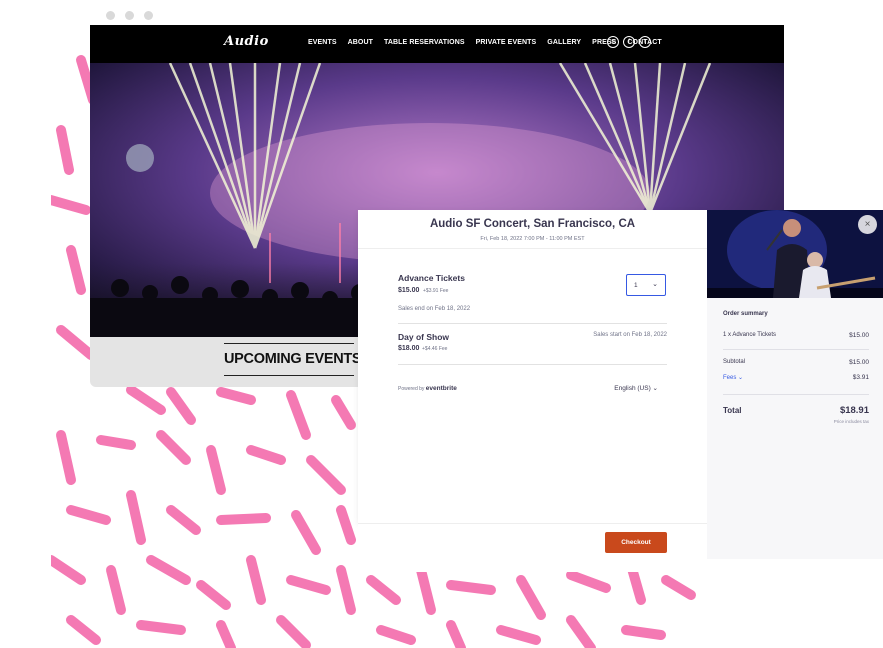 Image resolution: width=883 pixels, height=648 pixels. Describe the element at coordinates (636, 285) in the screenshot. I see `quantity-value: 1` at that location.